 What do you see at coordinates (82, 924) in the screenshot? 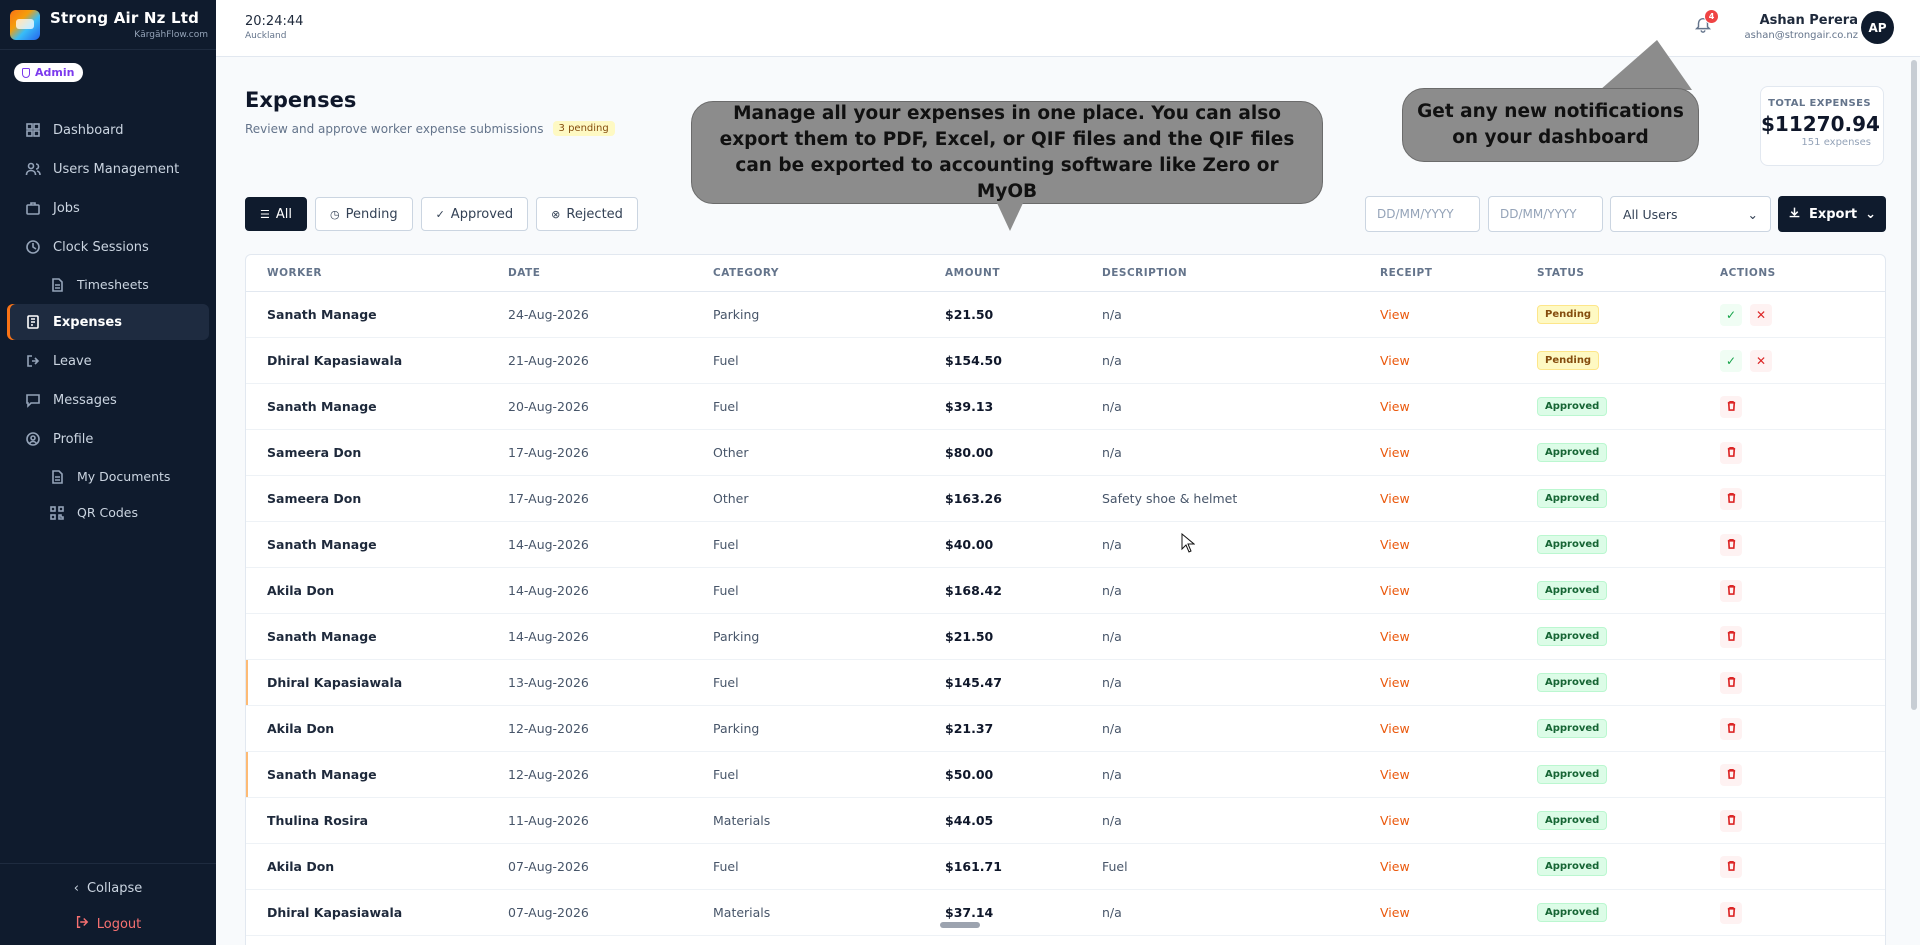
I see `logout-icon` at bounding box center [82, 924].